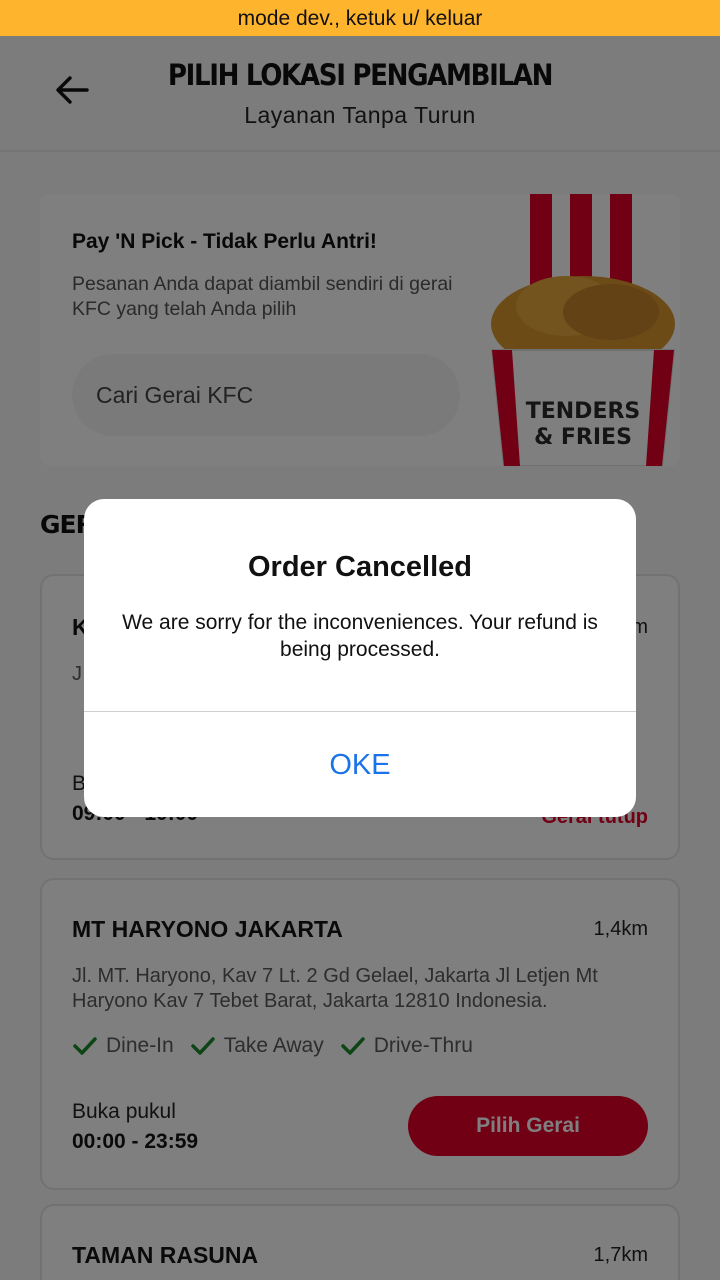 This screenshot has height=1280, width=720. Describe the element at coordinates (360, 18) in the screenshot. I see `dev-mode-banner: mode dev., ketuk u/ keluar` at that location.